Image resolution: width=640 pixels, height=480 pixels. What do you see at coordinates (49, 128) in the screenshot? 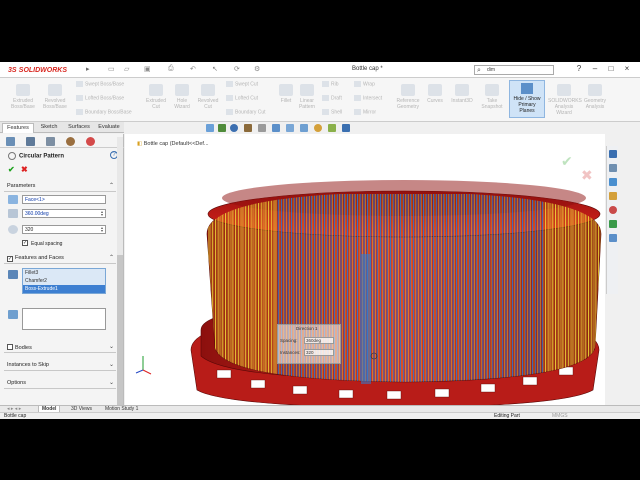
I see `tab-sketch: Sketch` at bounding box center [49, 128].